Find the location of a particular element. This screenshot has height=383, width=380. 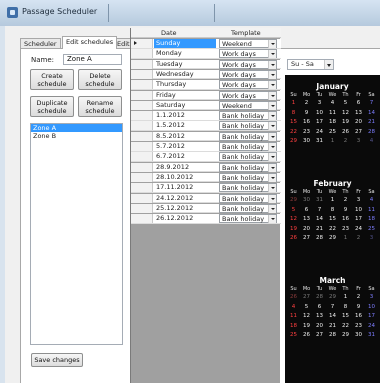

date-cell: 26.12.2012 is located at coordinates (185, 218).